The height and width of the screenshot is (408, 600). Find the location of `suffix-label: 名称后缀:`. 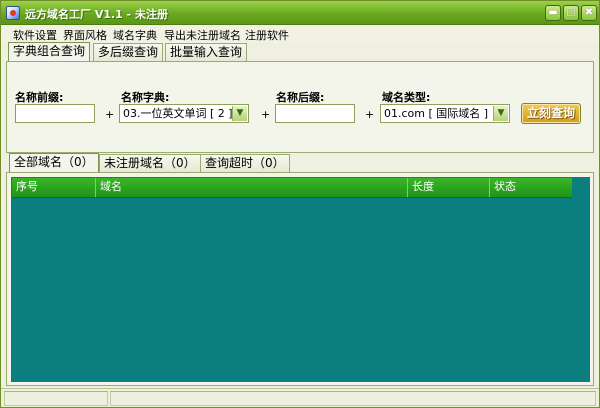

suffix-label: 名称后缀: is located at coordinates (300, 97).